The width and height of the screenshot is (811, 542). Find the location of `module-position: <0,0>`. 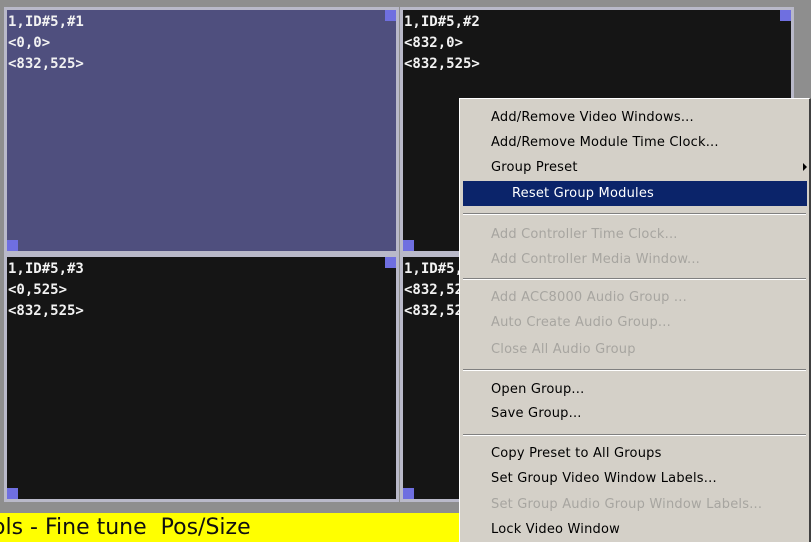

module-position: <0,0> is located at coordinates (29, 43).